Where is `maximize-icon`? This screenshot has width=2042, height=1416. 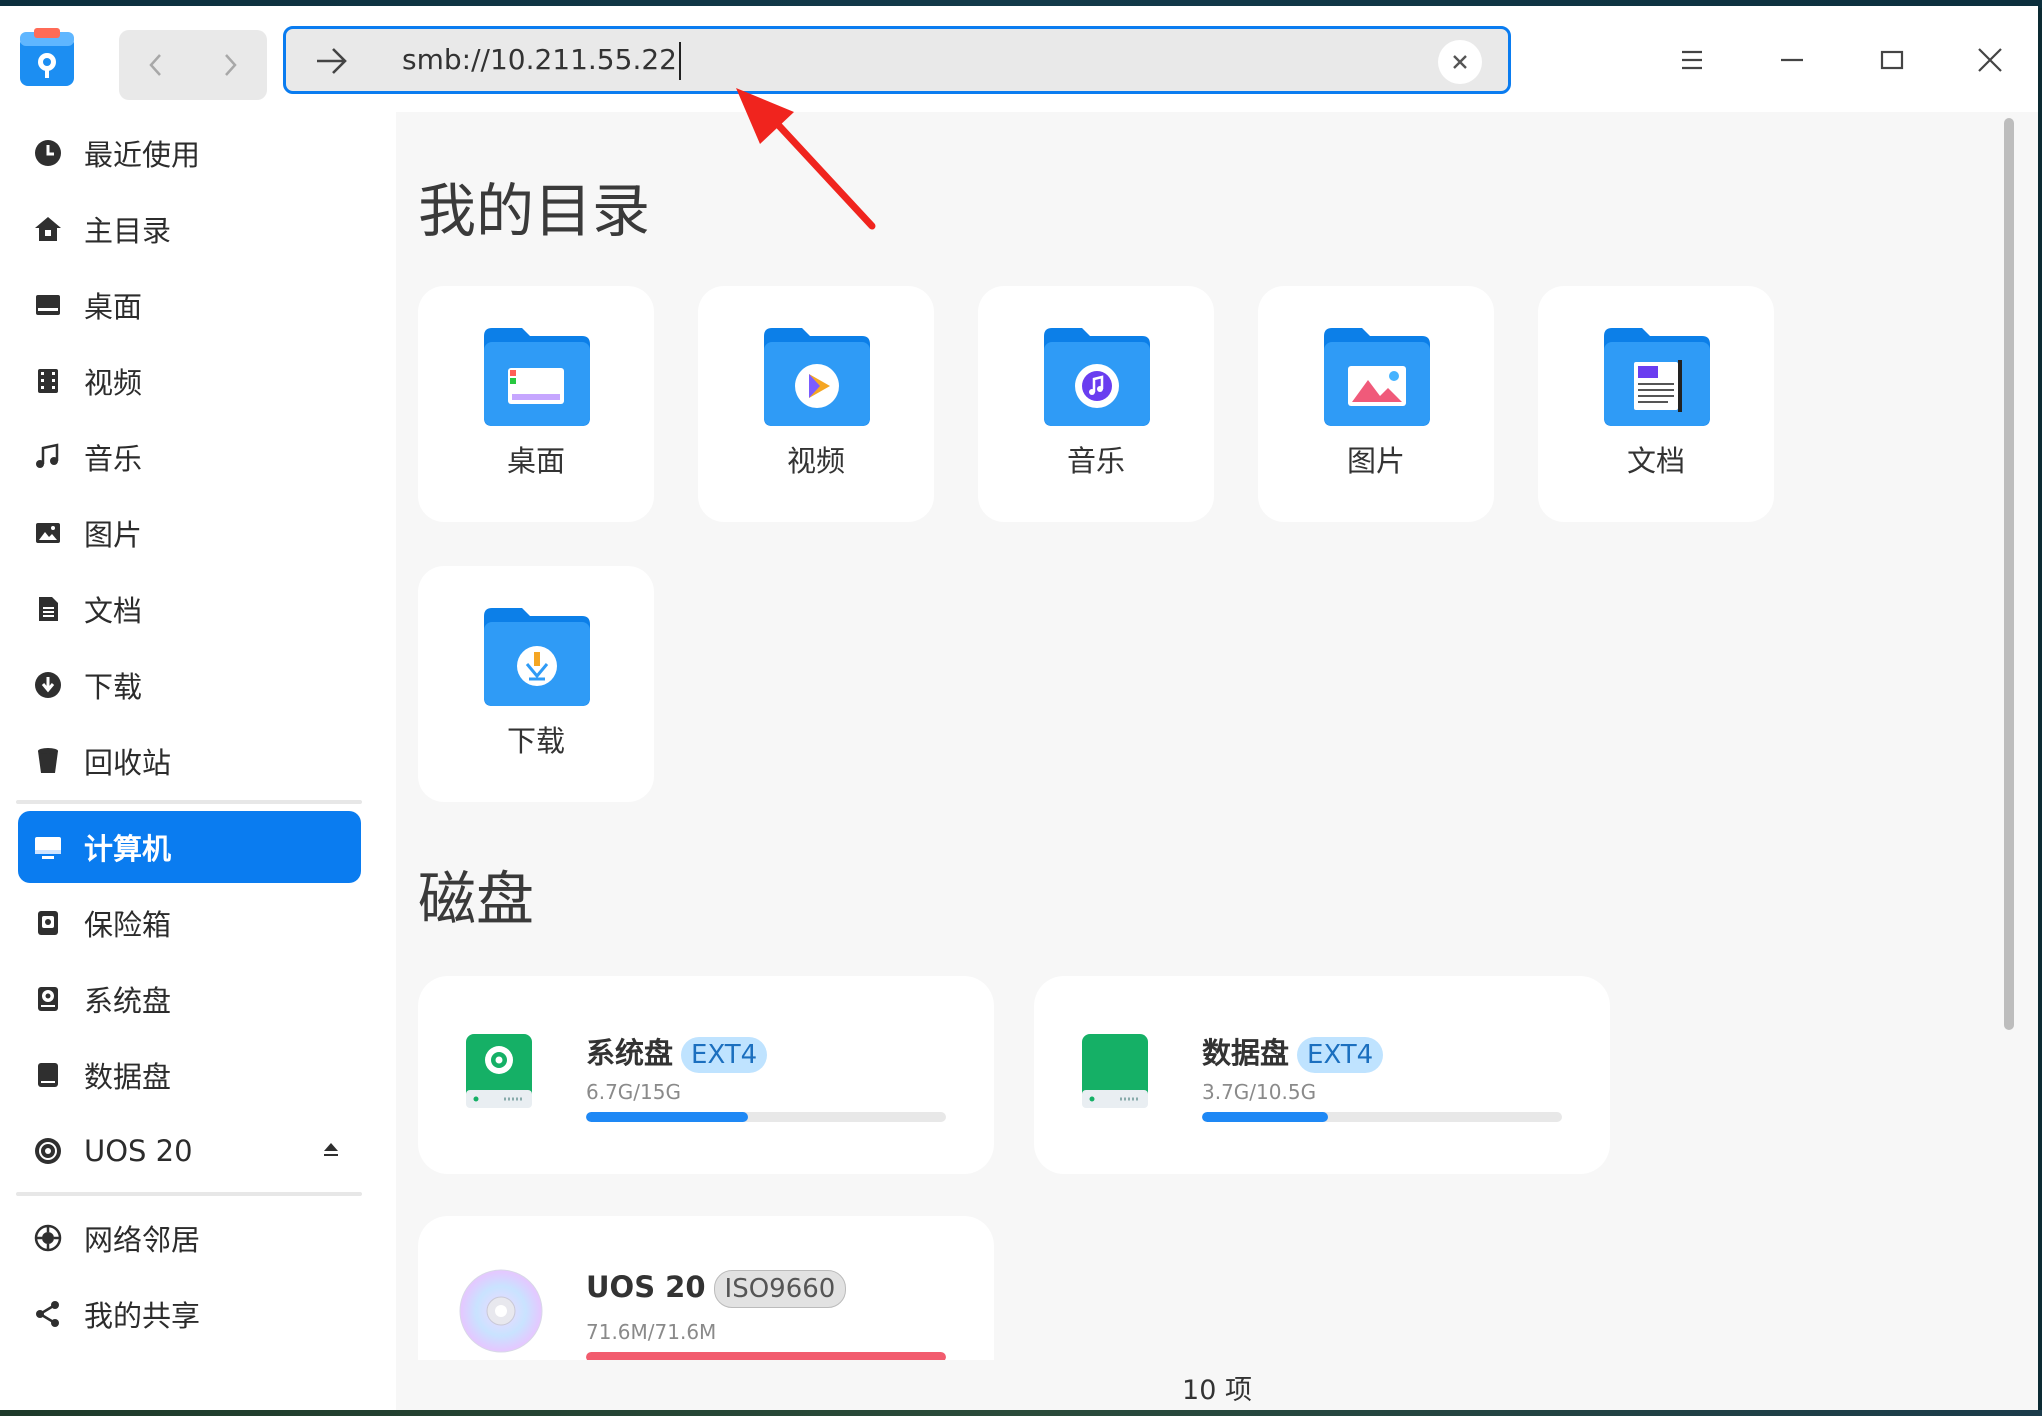
maximize-icon is located at coordinates (1892, 60).